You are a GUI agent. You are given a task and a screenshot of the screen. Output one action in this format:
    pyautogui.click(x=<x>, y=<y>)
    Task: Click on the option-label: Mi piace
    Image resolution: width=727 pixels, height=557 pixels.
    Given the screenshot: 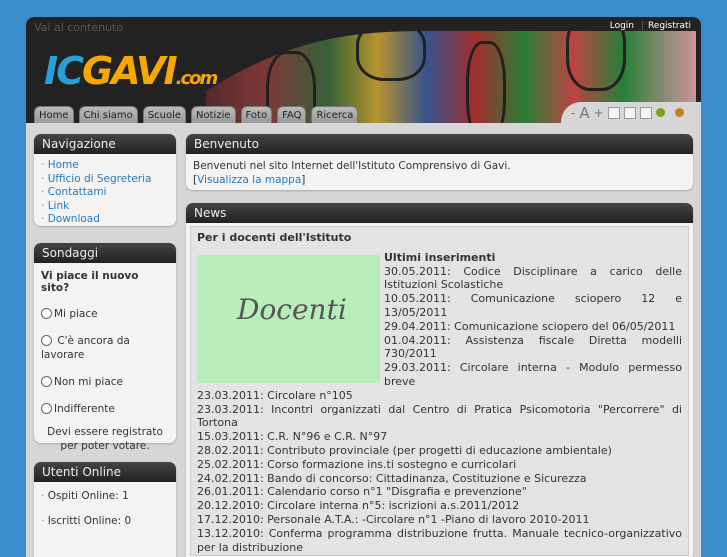 What is the action you would take?
    pyautogui.click(x=76, y=314)
    